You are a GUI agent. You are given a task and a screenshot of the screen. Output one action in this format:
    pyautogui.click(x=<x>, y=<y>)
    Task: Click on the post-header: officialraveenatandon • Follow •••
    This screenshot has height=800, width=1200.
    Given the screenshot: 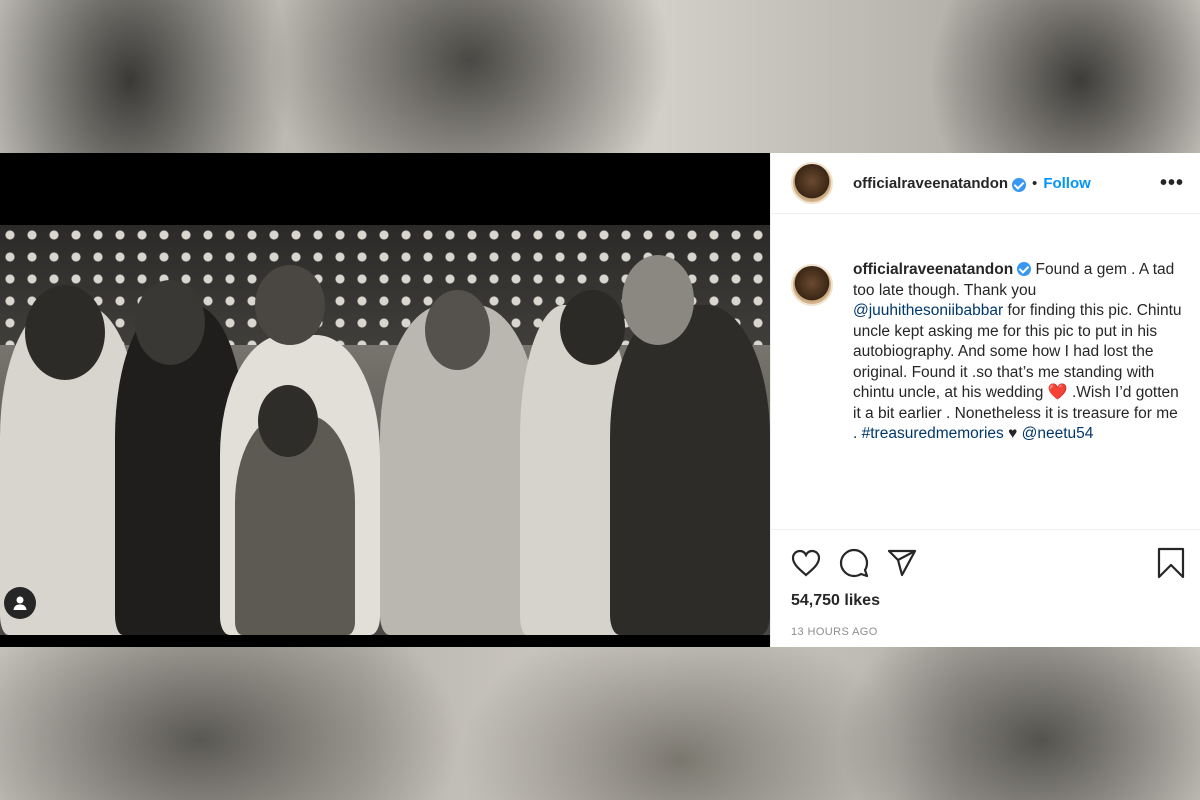 What is the action you would take?
    pyautogui.click(x=985, y=183)
    